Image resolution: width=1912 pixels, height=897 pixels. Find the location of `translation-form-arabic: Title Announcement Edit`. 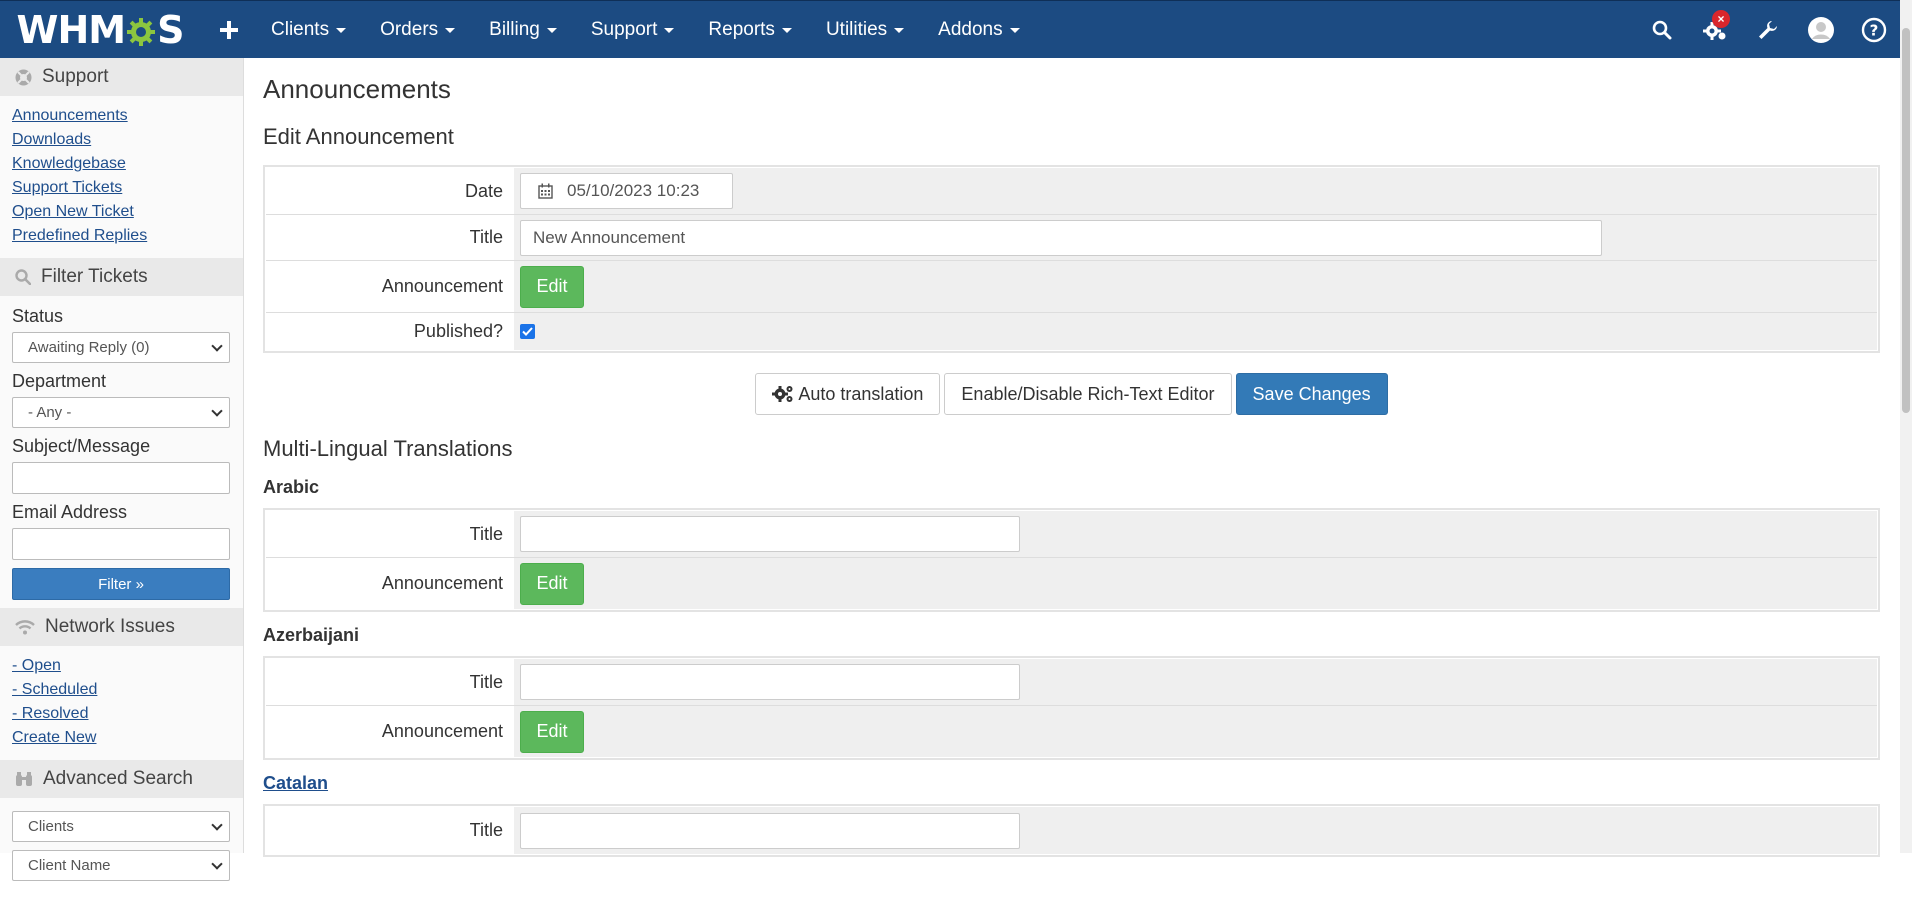

translation-form-arabic: Title Announcement Edit is located at coordinates (1071, 560).